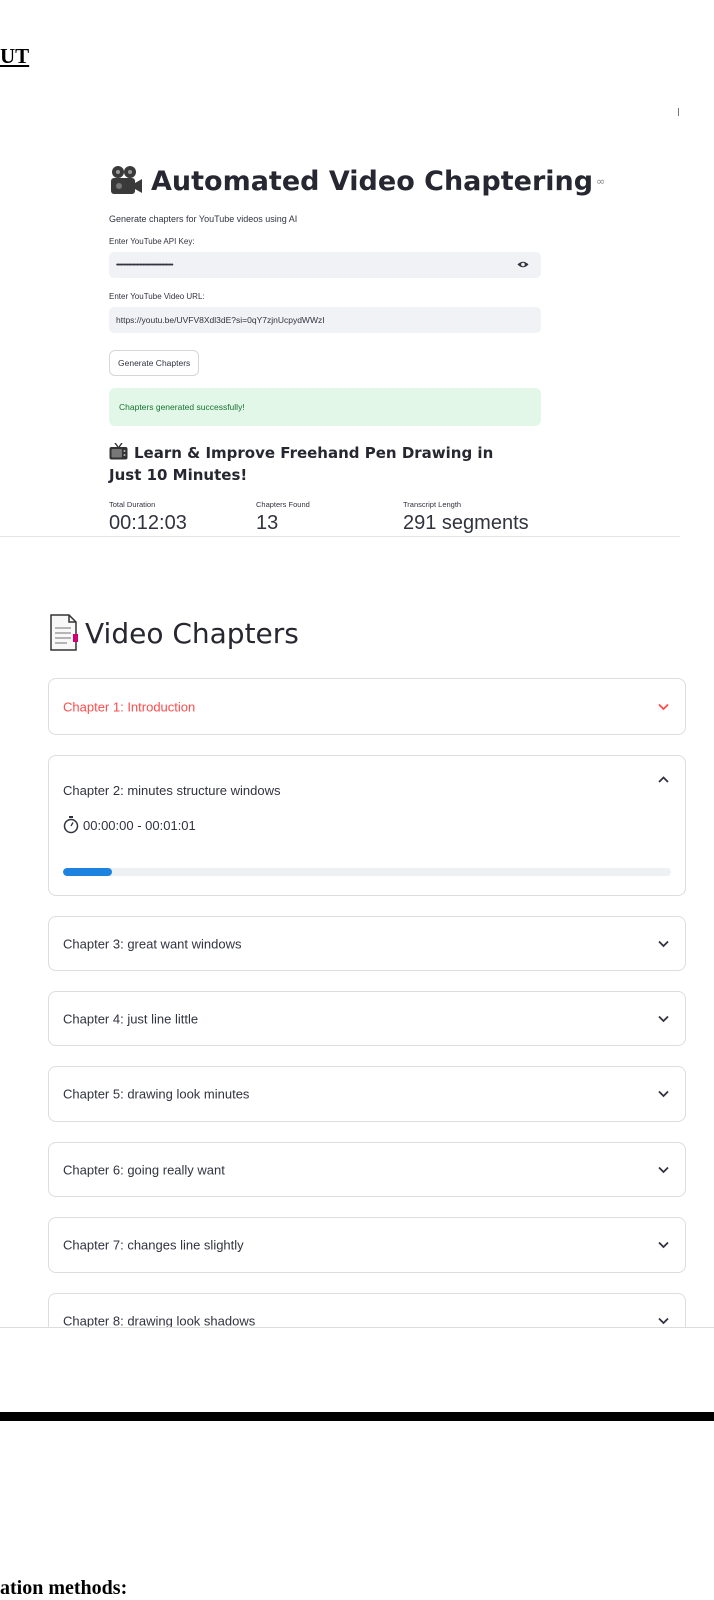  I want to click on chapters-heading: Video Chapters, so click(174, 633).